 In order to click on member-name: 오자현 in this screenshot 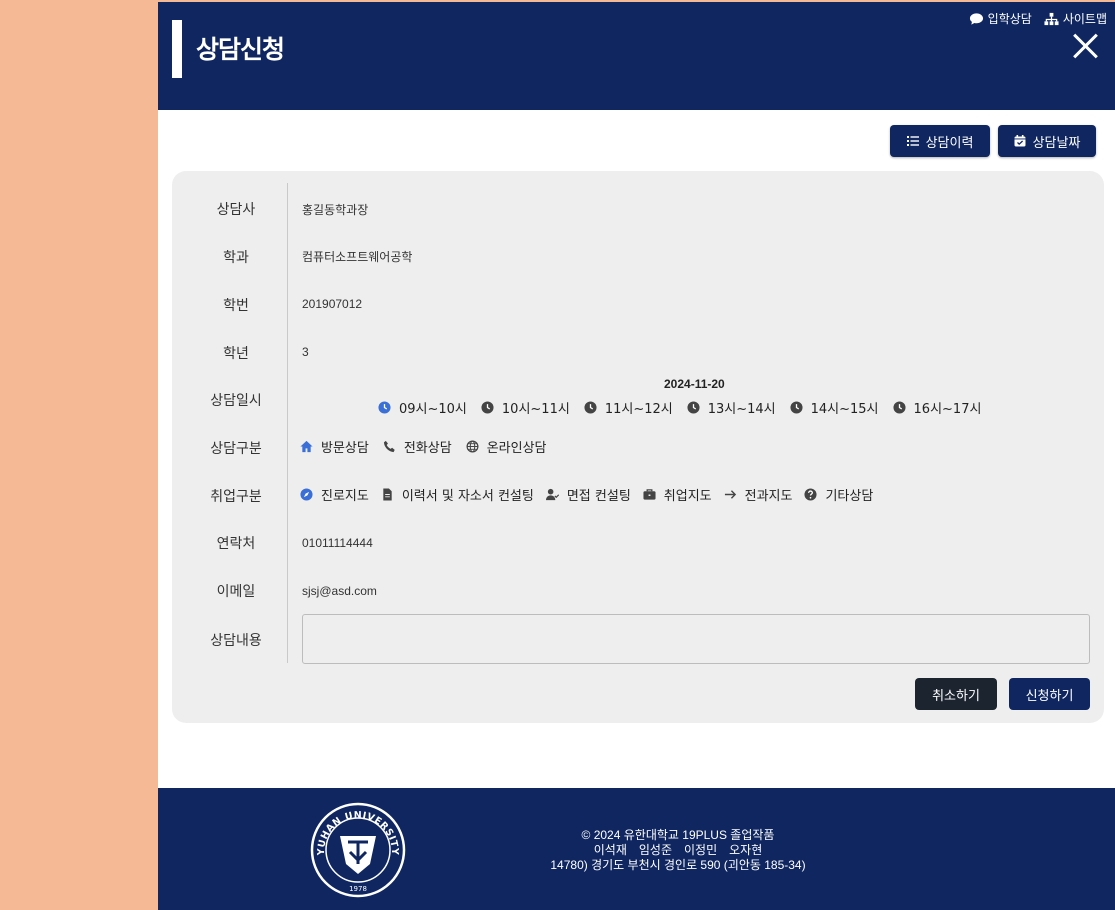, I will do `click(746, 850)`.